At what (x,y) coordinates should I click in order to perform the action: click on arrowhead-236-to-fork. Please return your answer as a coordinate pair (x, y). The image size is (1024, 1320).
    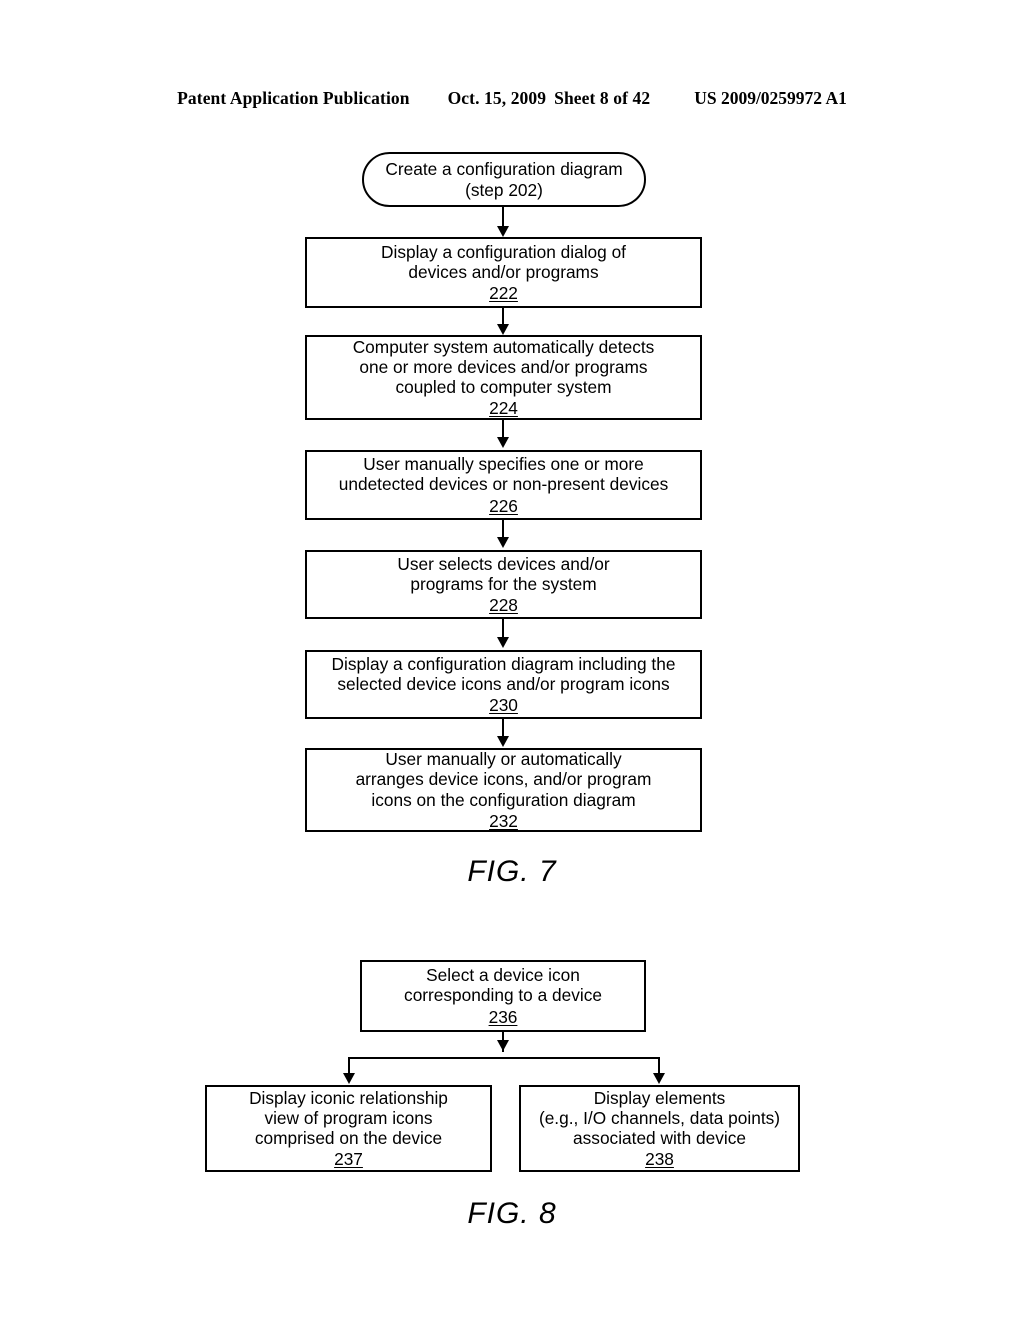
    Looking at the image, I should click on (503, 1045).